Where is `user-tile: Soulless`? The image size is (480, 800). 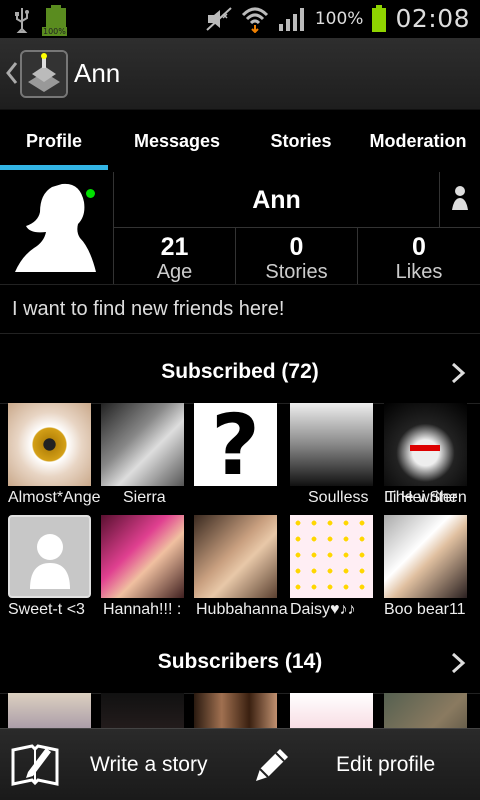 user-tile: Soulless is located at coordinates (328, 459).